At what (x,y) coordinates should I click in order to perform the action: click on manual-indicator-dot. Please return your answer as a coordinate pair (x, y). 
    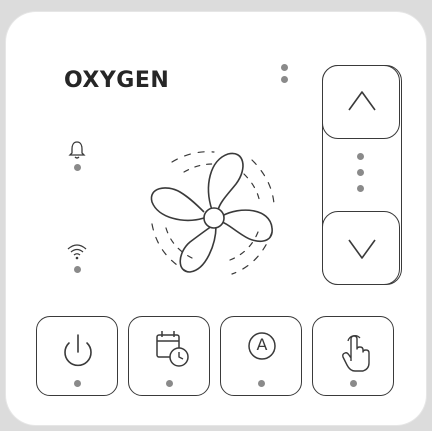
    Looking at the image, I should click on (353, 383).